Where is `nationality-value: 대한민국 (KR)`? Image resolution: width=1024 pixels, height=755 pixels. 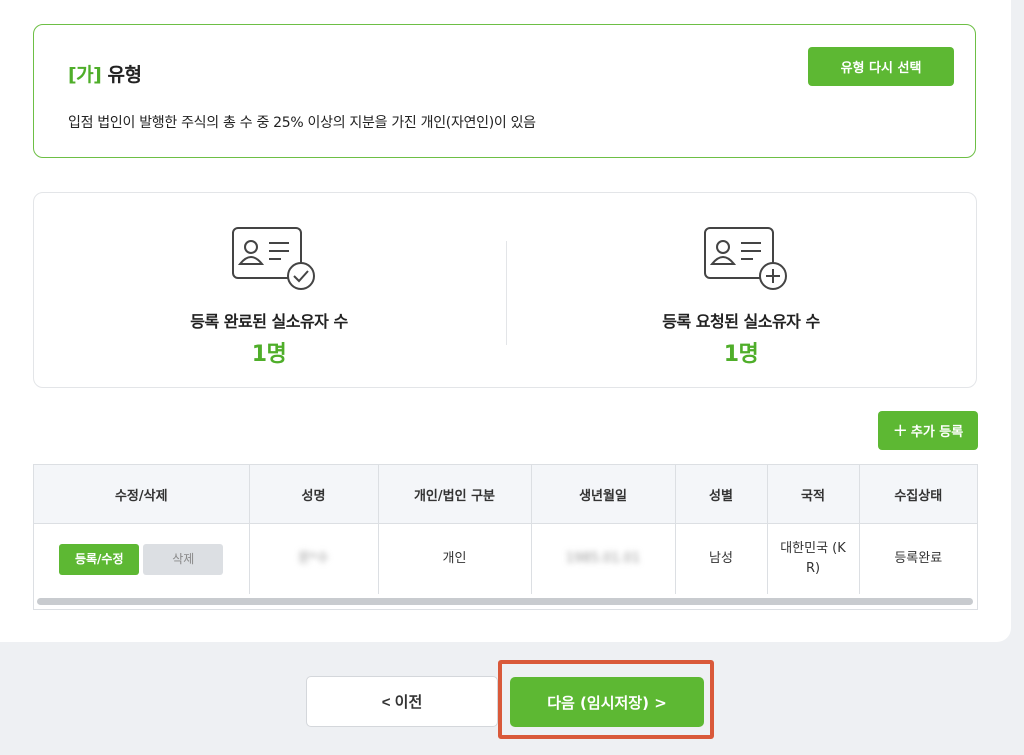 nationality-value: 대한민국 (KR) is located at coordinates (813, 558).